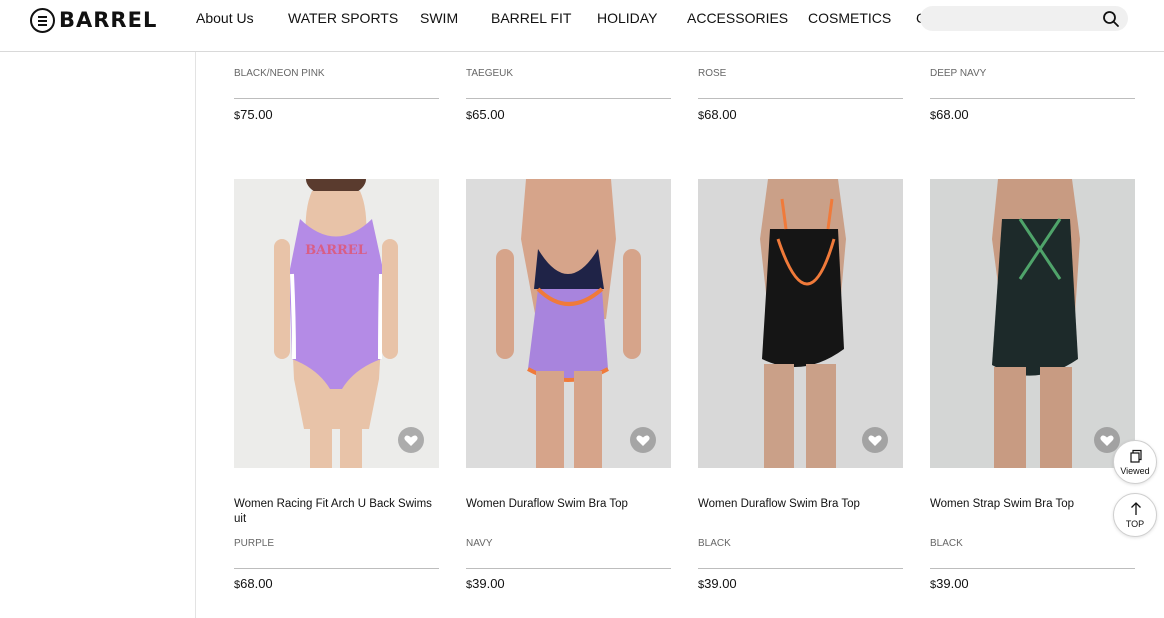  What do you see at coordinates (1111, 19) in the screenshot?
I see `search-icon` at bounding box center [1111, 19].